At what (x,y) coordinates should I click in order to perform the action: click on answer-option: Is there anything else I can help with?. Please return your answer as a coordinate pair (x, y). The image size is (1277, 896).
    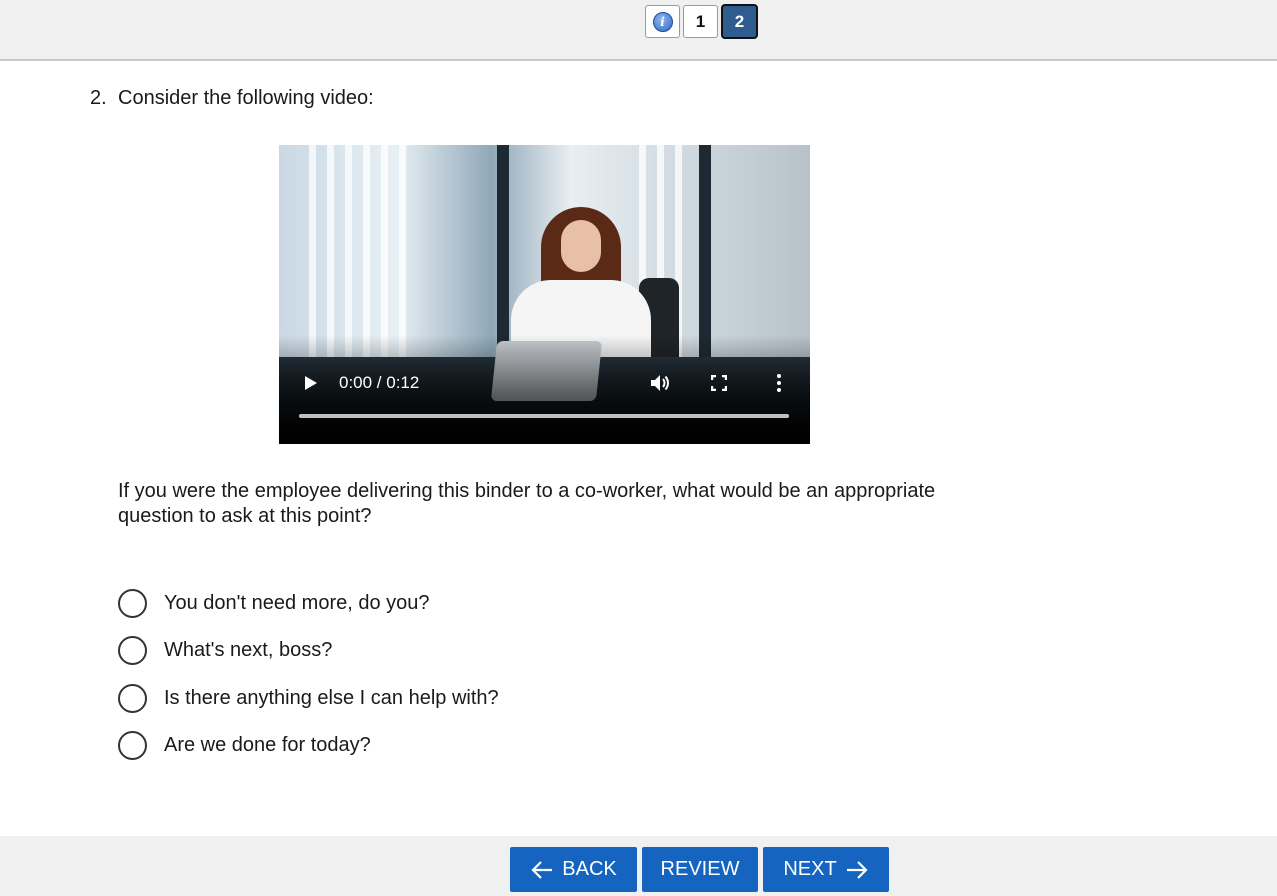
    Looking at the image, I should click on (308, 698).